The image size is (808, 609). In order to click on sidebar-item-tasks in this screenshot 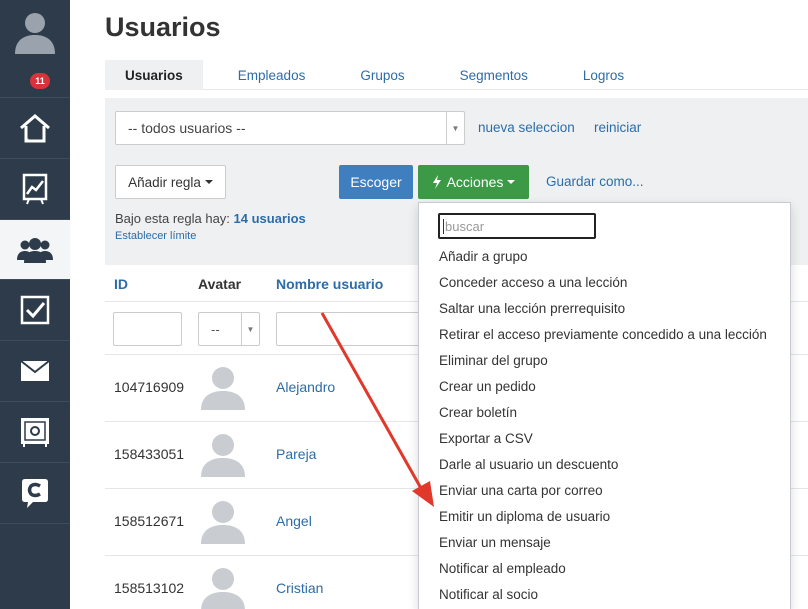, I will do `click(35, 310)`.